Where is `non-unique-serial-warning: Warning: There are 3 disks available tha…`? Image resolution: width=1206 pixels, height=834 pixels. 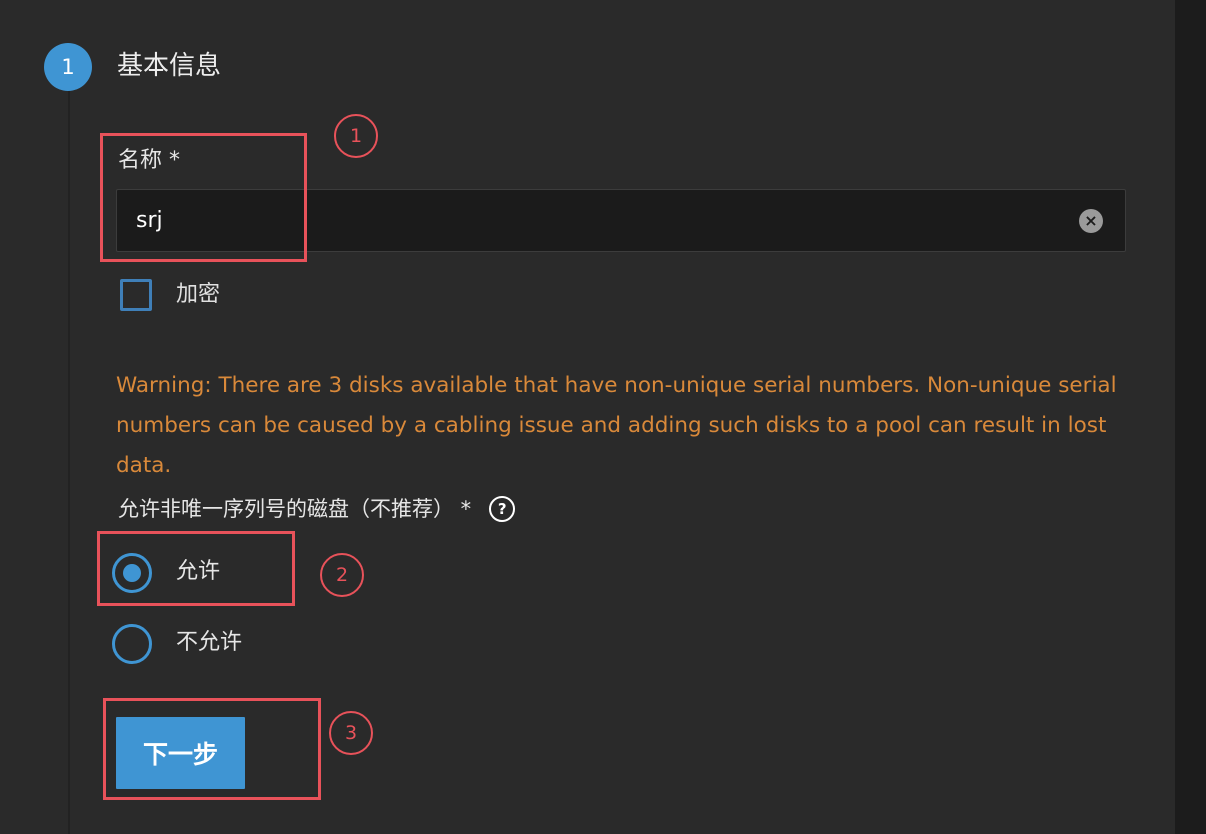 non-unique-serial-warning: Warning: There are 3 disks available tha… is located at coordinates (616, 425).